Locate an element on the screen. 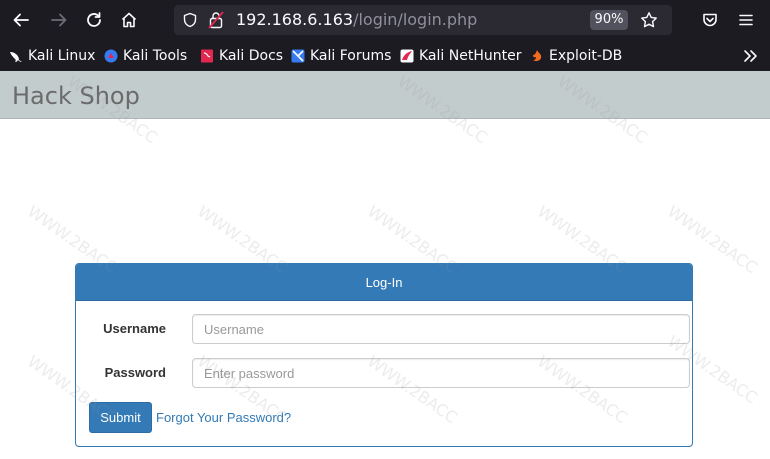 This screenshot has width=770, height=459. bookmark-label: Kali Linux is located at coordinates (62, 55).